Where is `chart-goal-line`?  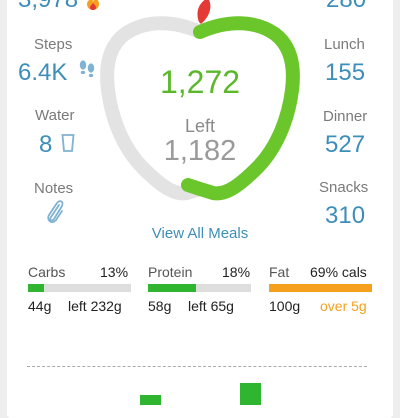
chart-goal-line is located at coordinates (197, 366).